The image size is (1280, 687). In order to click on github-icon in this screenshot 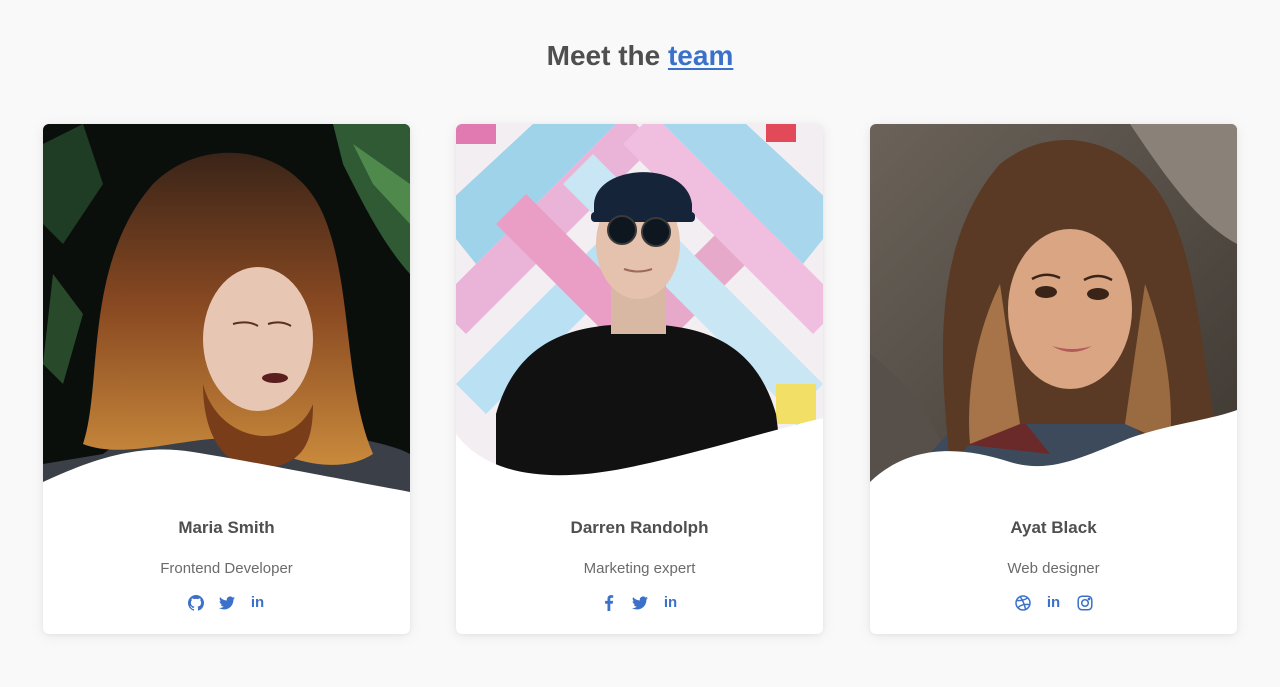, I will do `click(195, 602)`.